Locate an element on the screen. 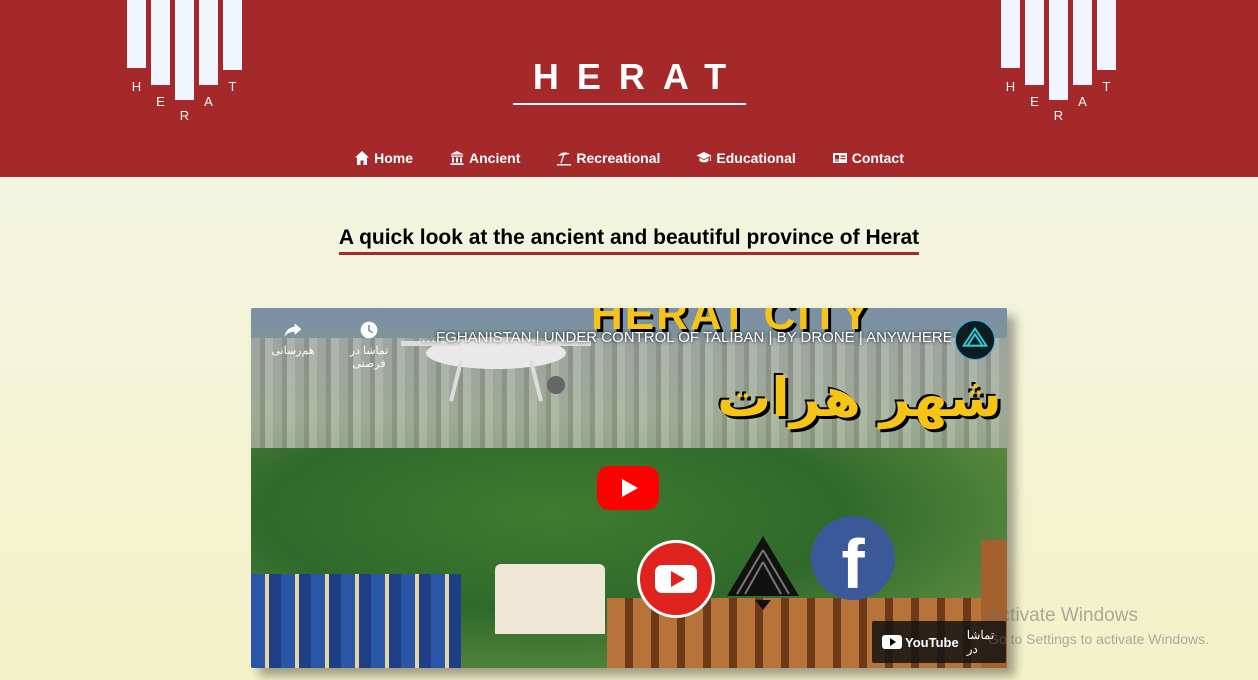  activate-line2: Go to Settings to activate Windows. is located at coordinates (1098, 639).